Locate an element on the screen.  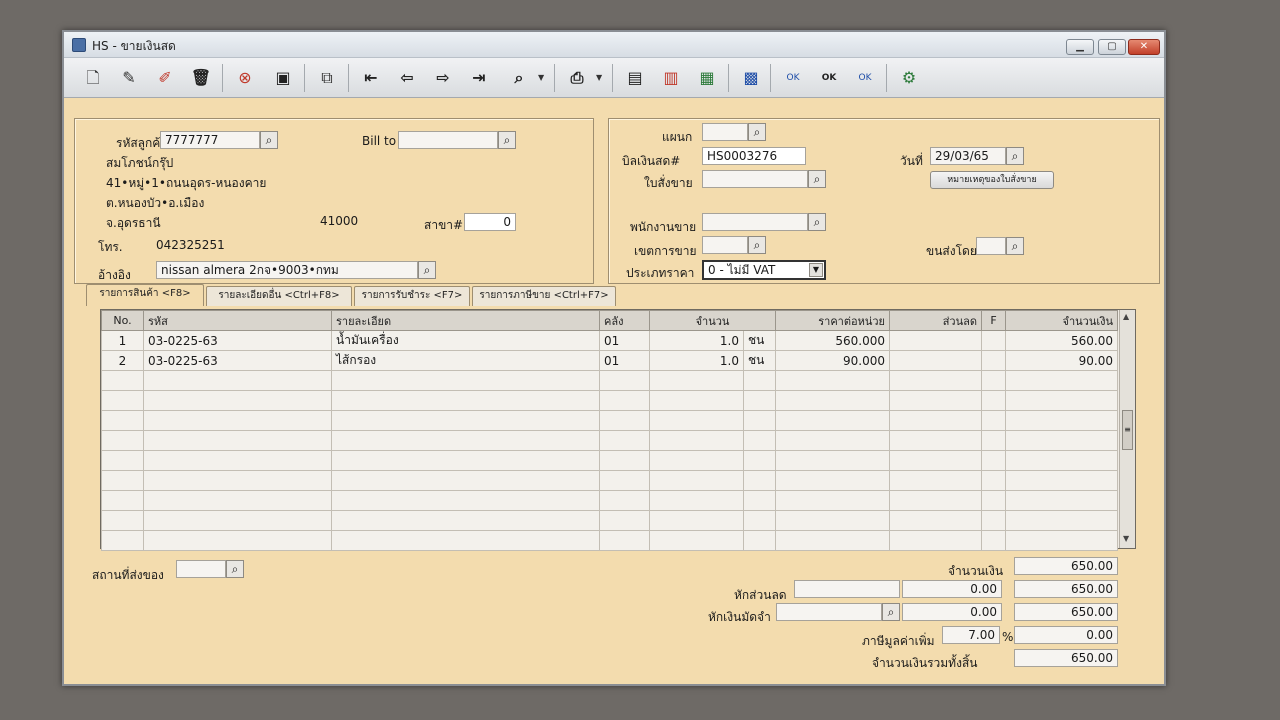
order-note-button: หมายเหตุของใบสั่งขาย is located at coordinates (992, 180).